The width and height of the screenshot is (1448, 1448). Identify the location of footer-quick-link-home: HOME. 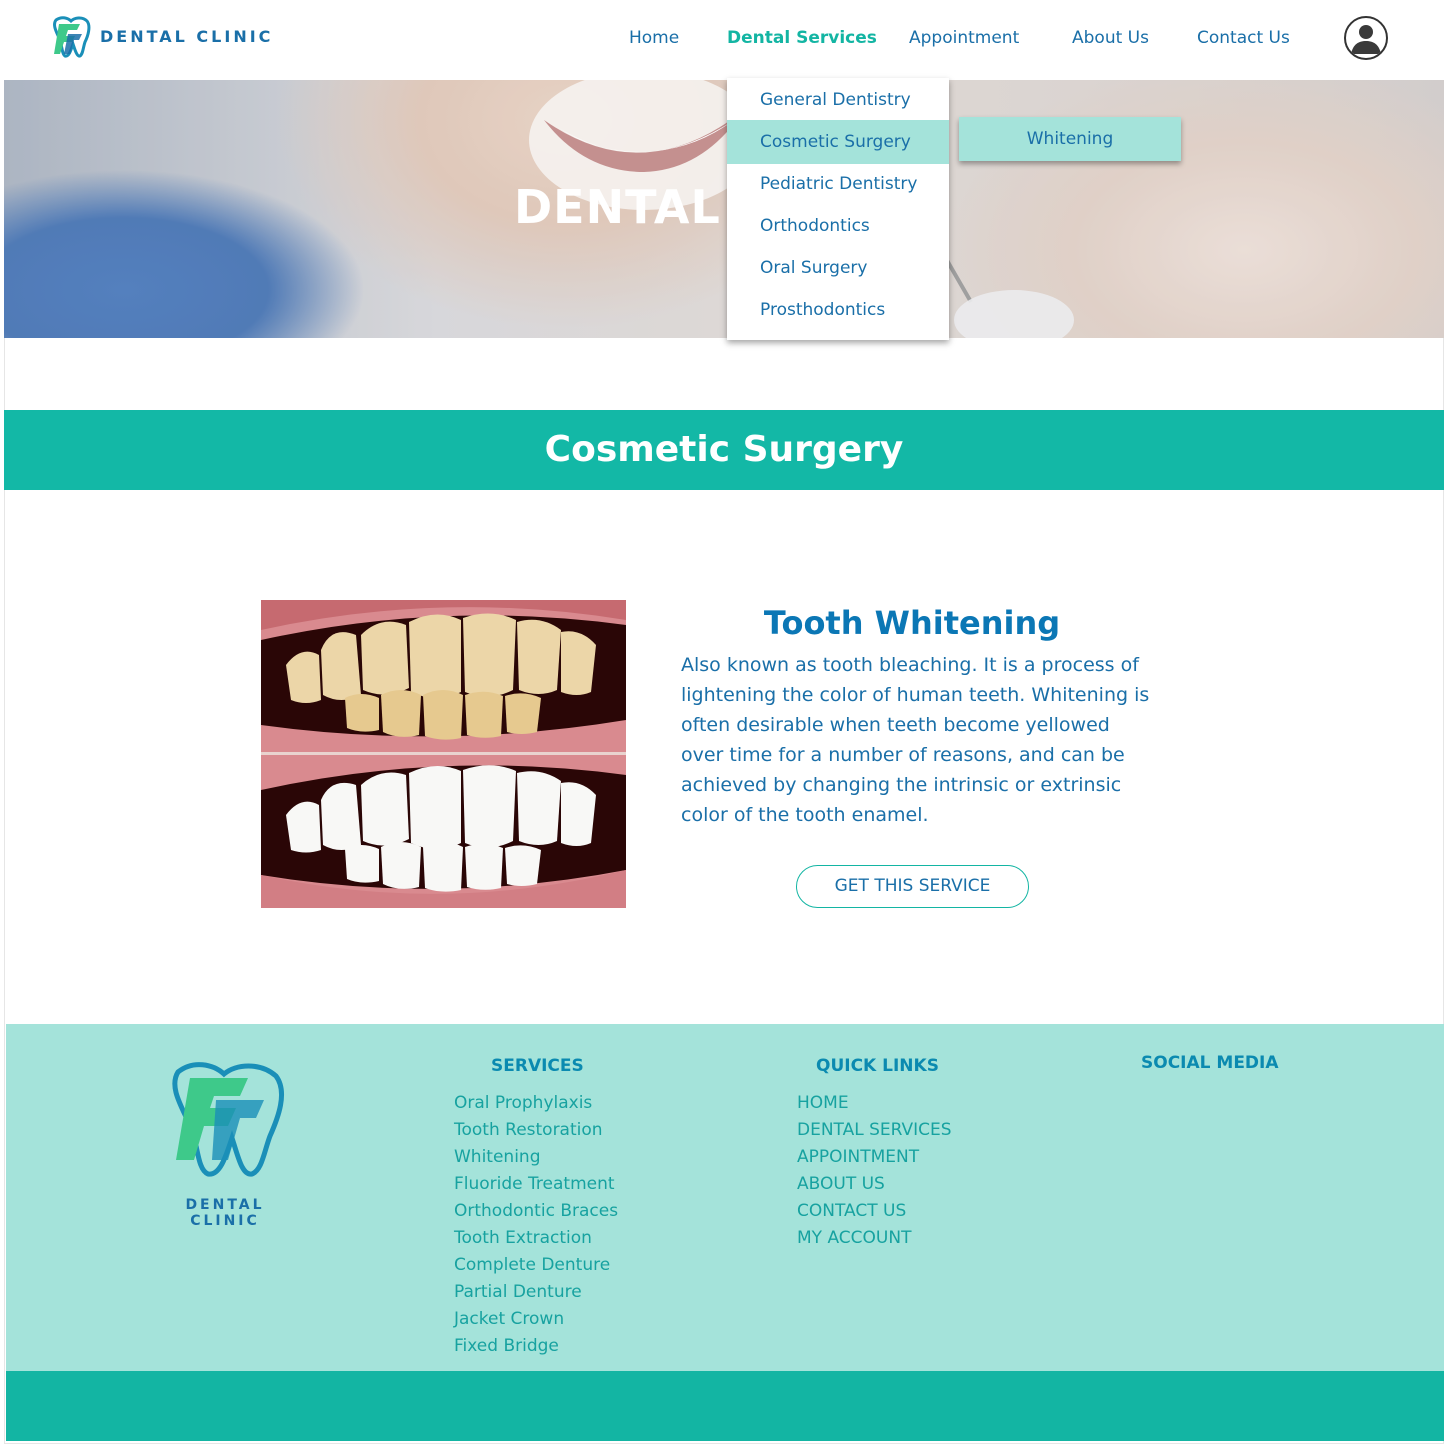
(874, 1103).